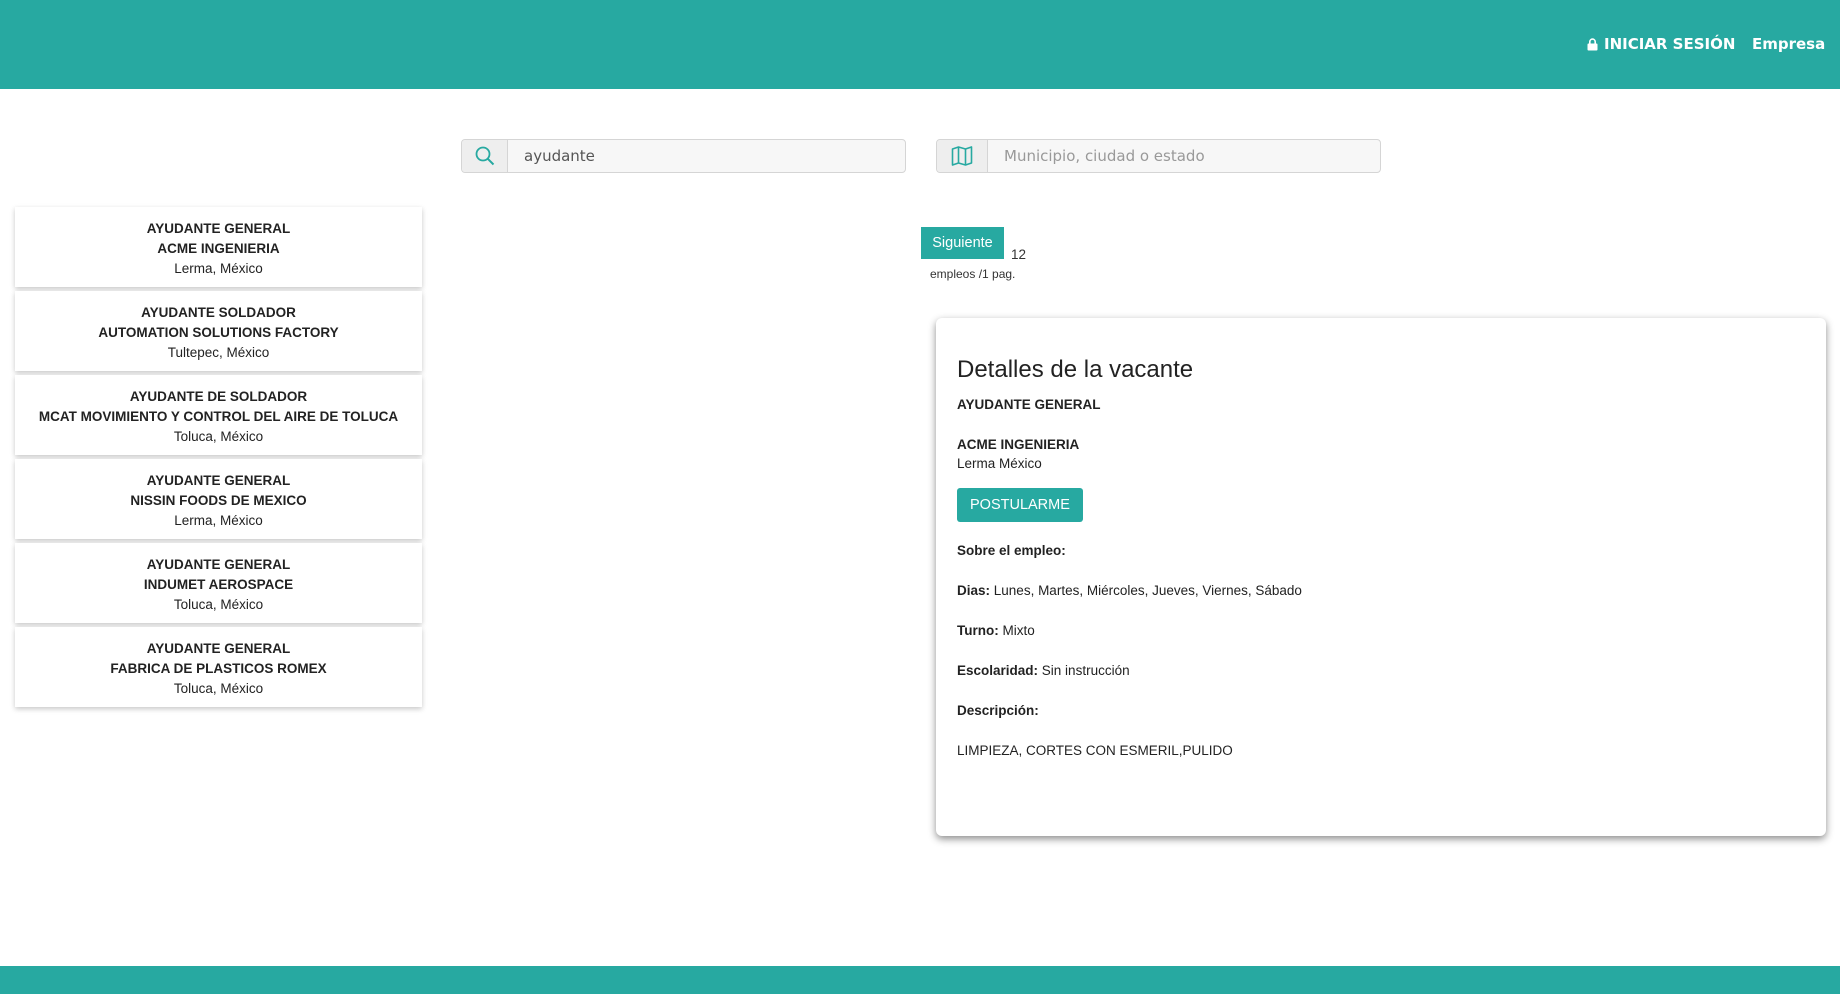 The width and height of the screenshot is (1840, 994). What do you see at coordinates (1011, 550) in the screenshot?
I see `about-label: Sobre el empleo:` at bounding box center [1011, 550].